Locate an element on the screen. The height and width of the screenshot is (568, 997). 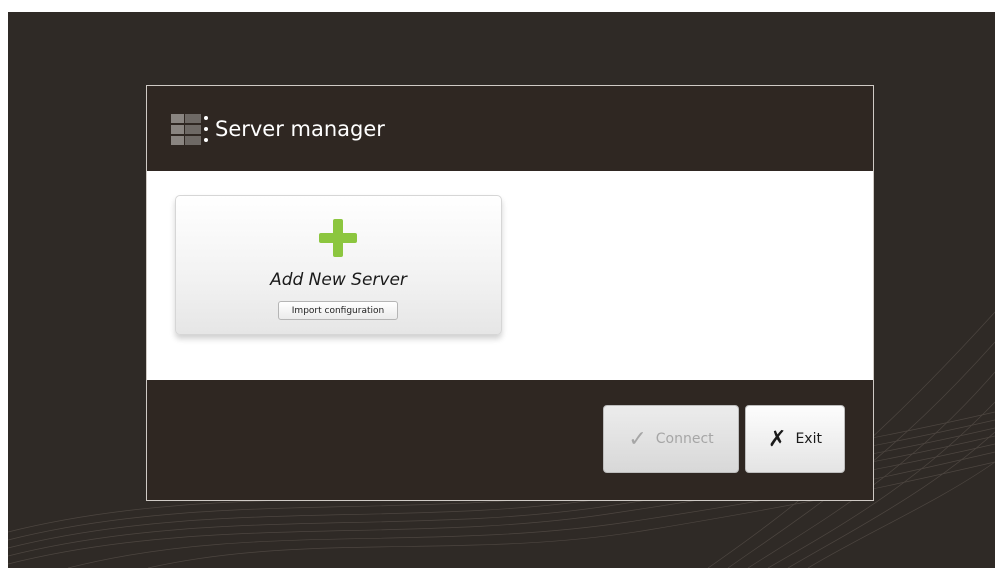
add-new-server-label: Add New Server is located at coordinates (338, 280).